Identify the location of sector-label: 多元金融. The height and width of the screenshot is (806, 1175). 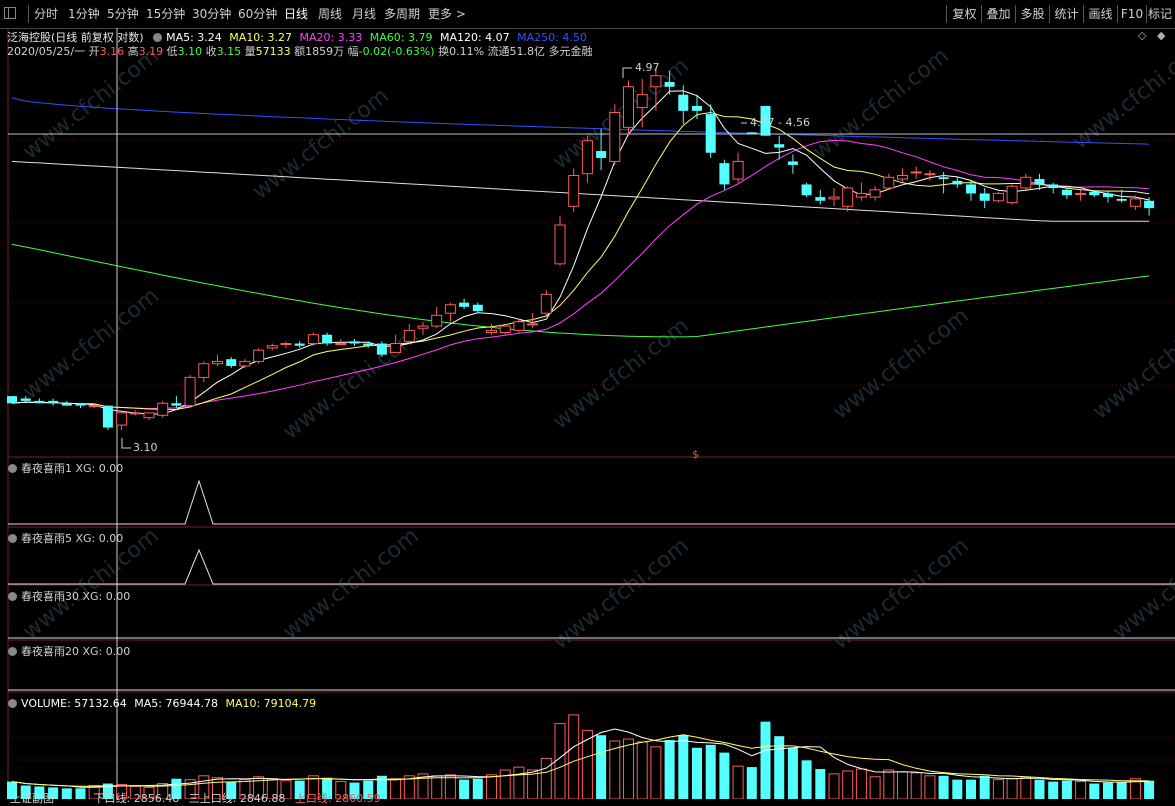
(570, 51).